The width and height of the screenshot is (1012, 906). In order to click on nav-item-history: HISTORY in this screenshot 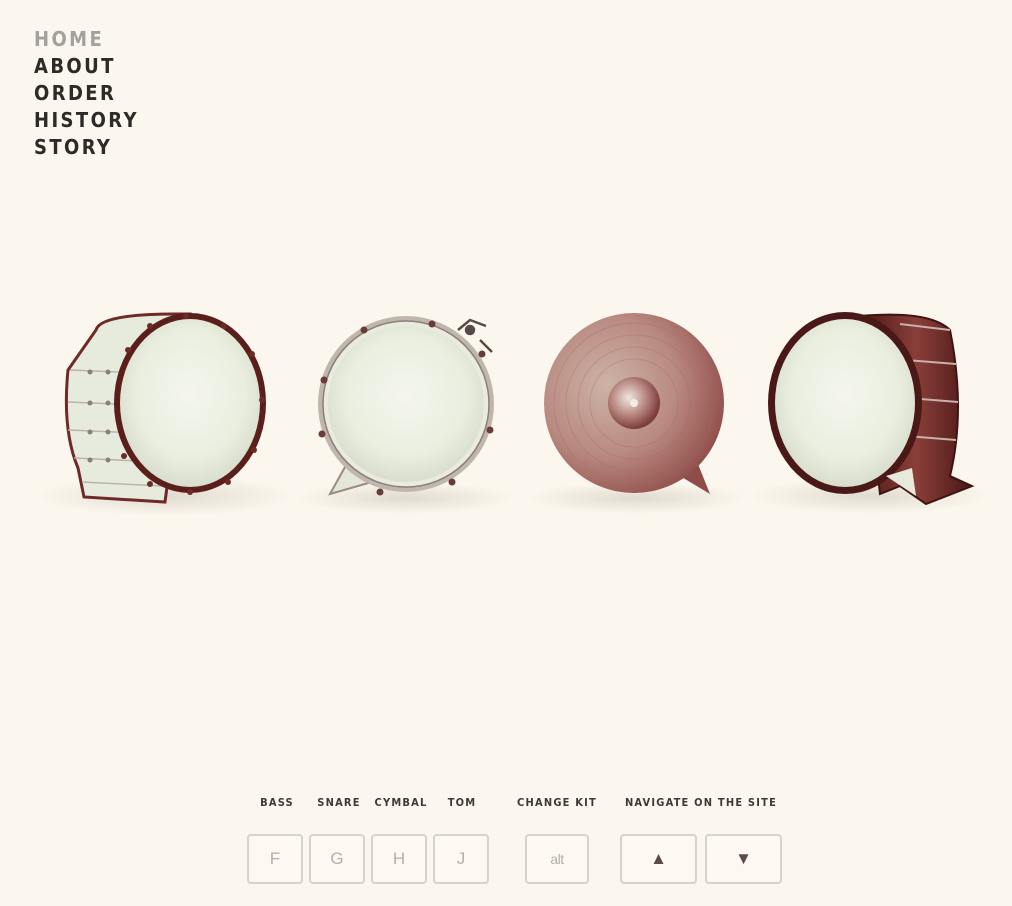, I will do `click(86, 120)`.